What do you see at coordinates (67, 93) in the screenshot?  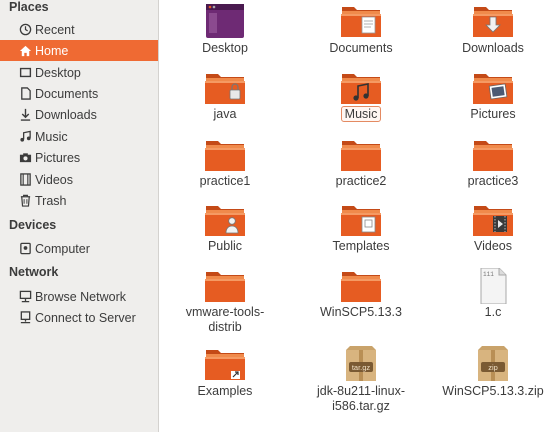 I see `sidebar-item-label: Documents` at bounding box center [67, 93].